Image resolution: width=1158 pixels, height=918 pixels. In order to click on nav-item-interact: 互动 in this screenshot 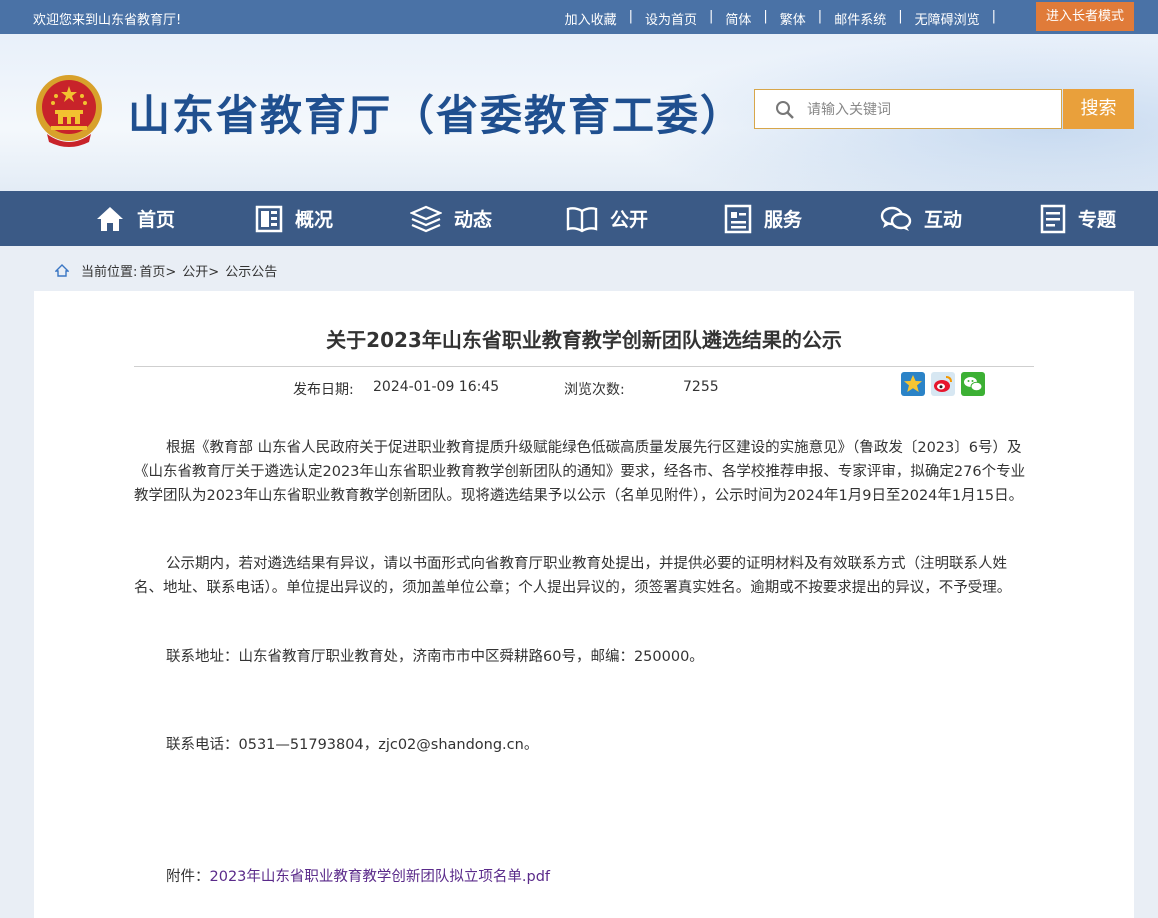, I will do `click(921, 218)`.